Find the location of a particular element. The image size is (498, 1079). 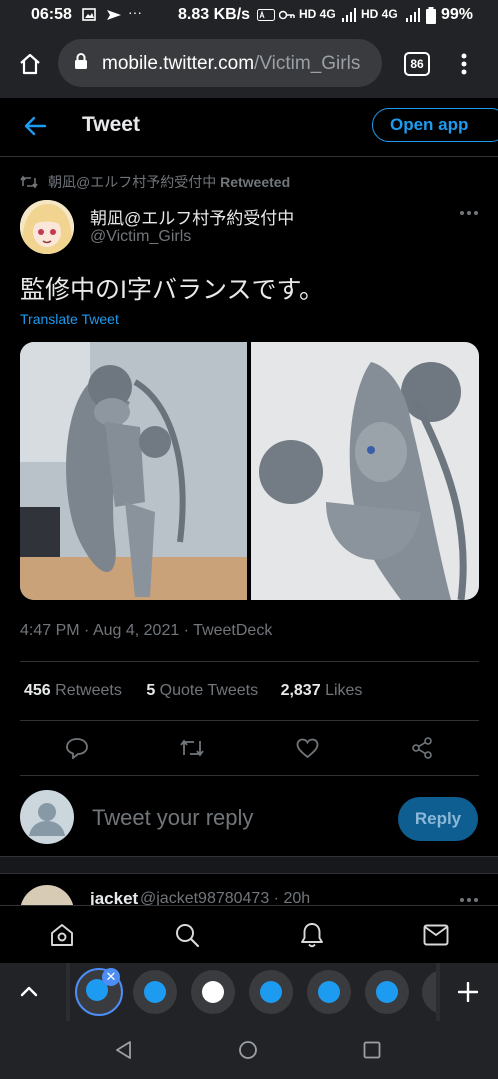

tweet-time: 4:47 PM is located at coordinates (50, 630).